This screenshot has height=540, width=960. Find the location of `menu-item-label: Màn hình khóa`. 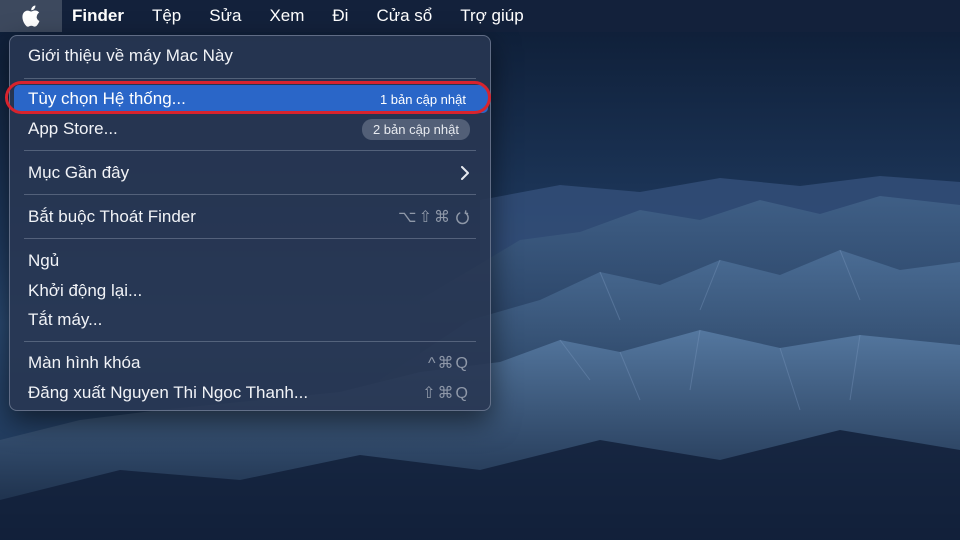

menu-item-label: Màn hình khóa is located at coordinates (84, 362).